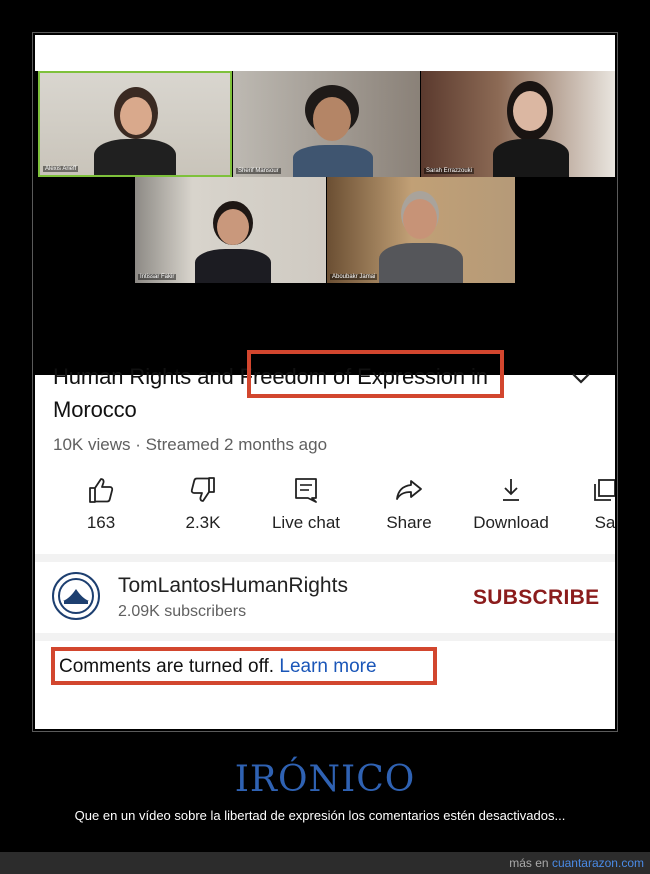 The width and height of the screenshot is (650, 874). What do you see at coordinates (101, 490) in the screenshot?
I see `thumbs-up-icon` at bounding box center [101, 490].